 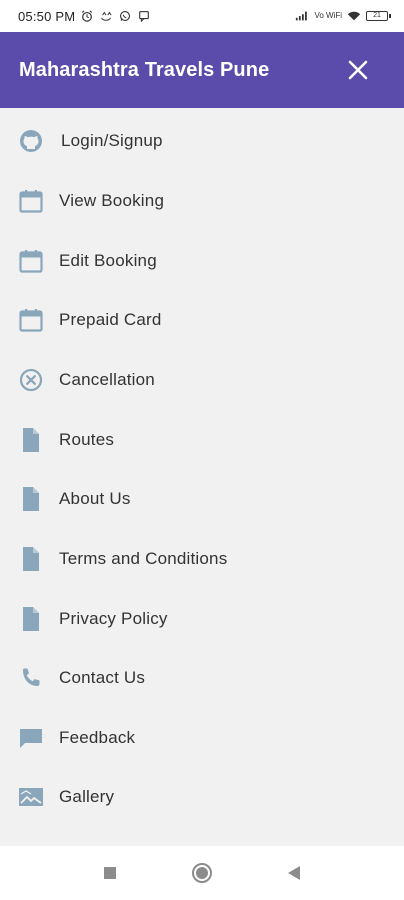 I want to click on menu-item-label: Feedback, so click(x=97, y=737).